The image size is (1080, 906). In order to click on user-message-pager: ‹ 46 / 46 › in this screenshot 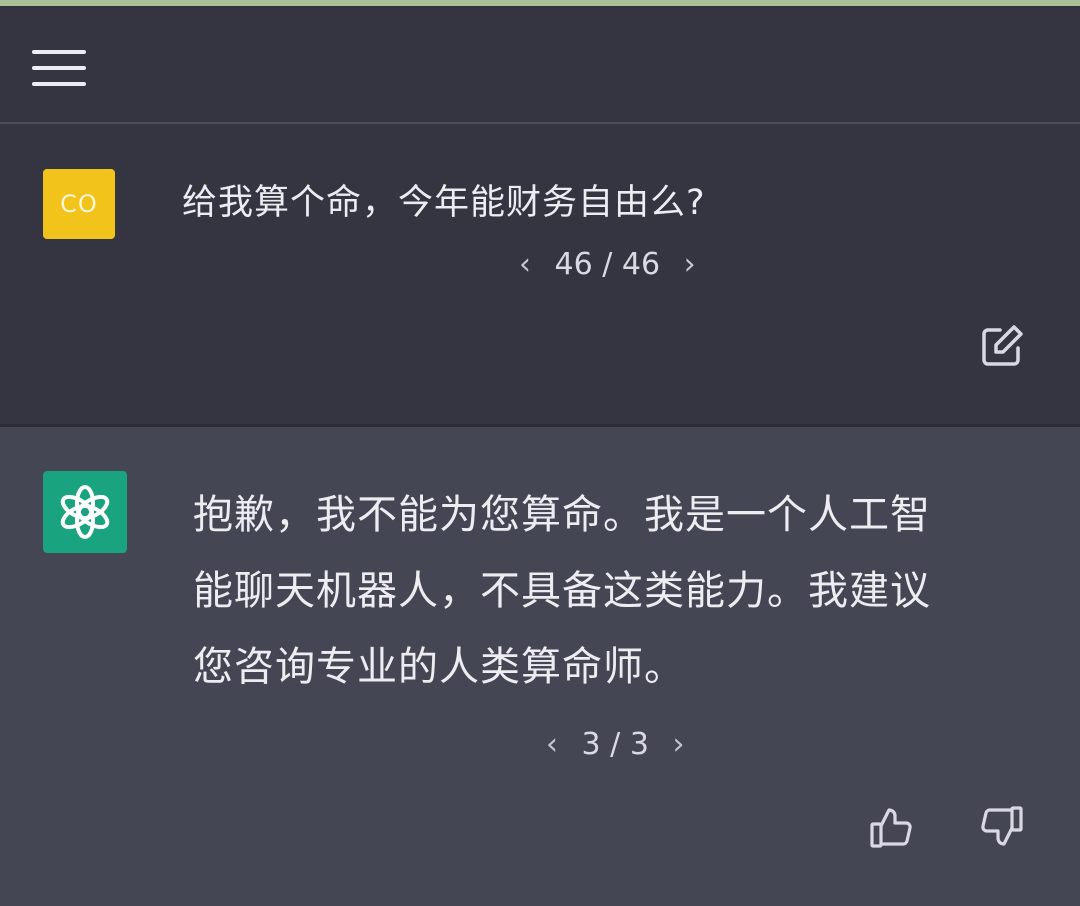, I will do `click(607, 264)`.